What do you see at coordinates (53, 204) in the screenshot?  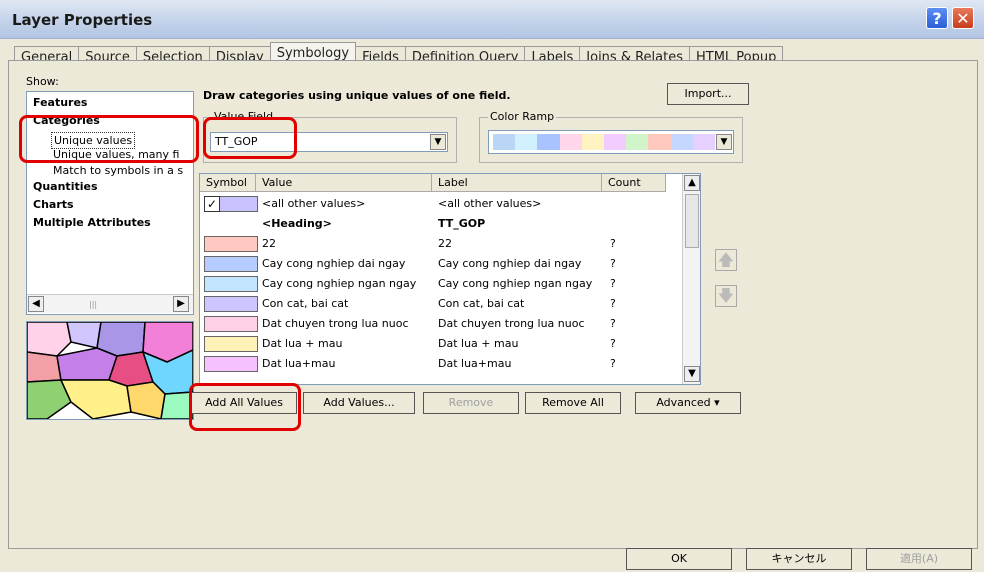 I see `tree-item-charts: Charts` at bounding box center [53, 204].